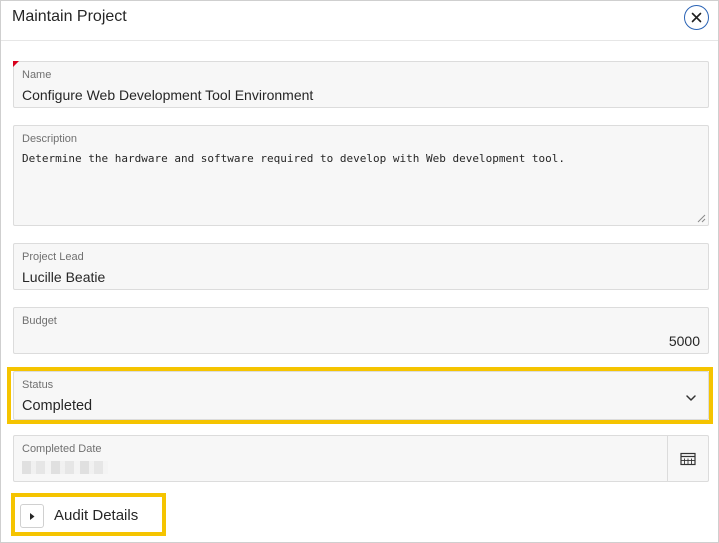 The image size is (719, 543). I want to click on dialog-header: Maintain Project, so click(359, 21).